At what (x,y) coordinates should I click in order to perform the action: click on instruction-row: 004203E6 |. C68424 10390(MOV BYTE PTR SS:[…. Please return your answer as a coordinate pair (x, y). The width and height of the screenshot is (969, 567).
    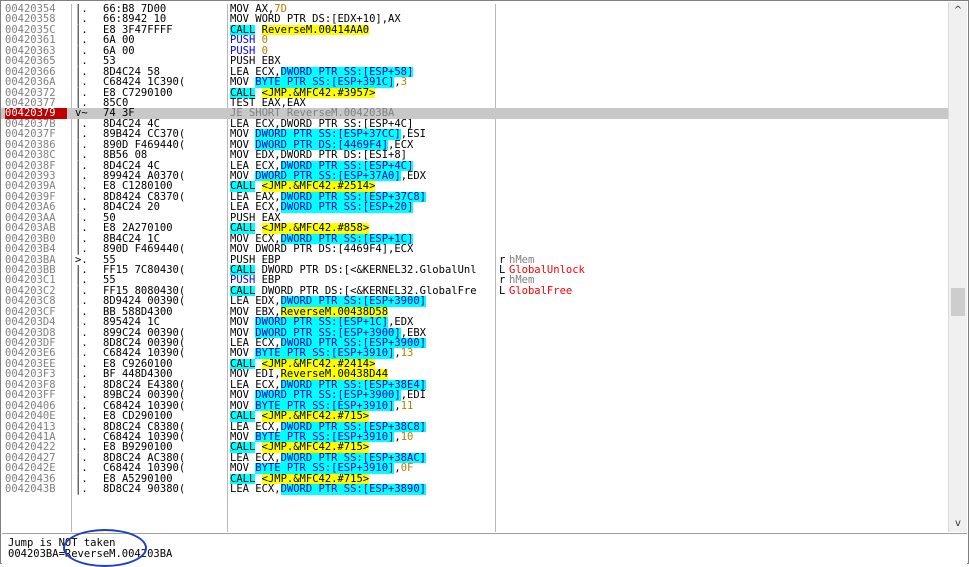
    Looking at the image, I should click on (475, 353).